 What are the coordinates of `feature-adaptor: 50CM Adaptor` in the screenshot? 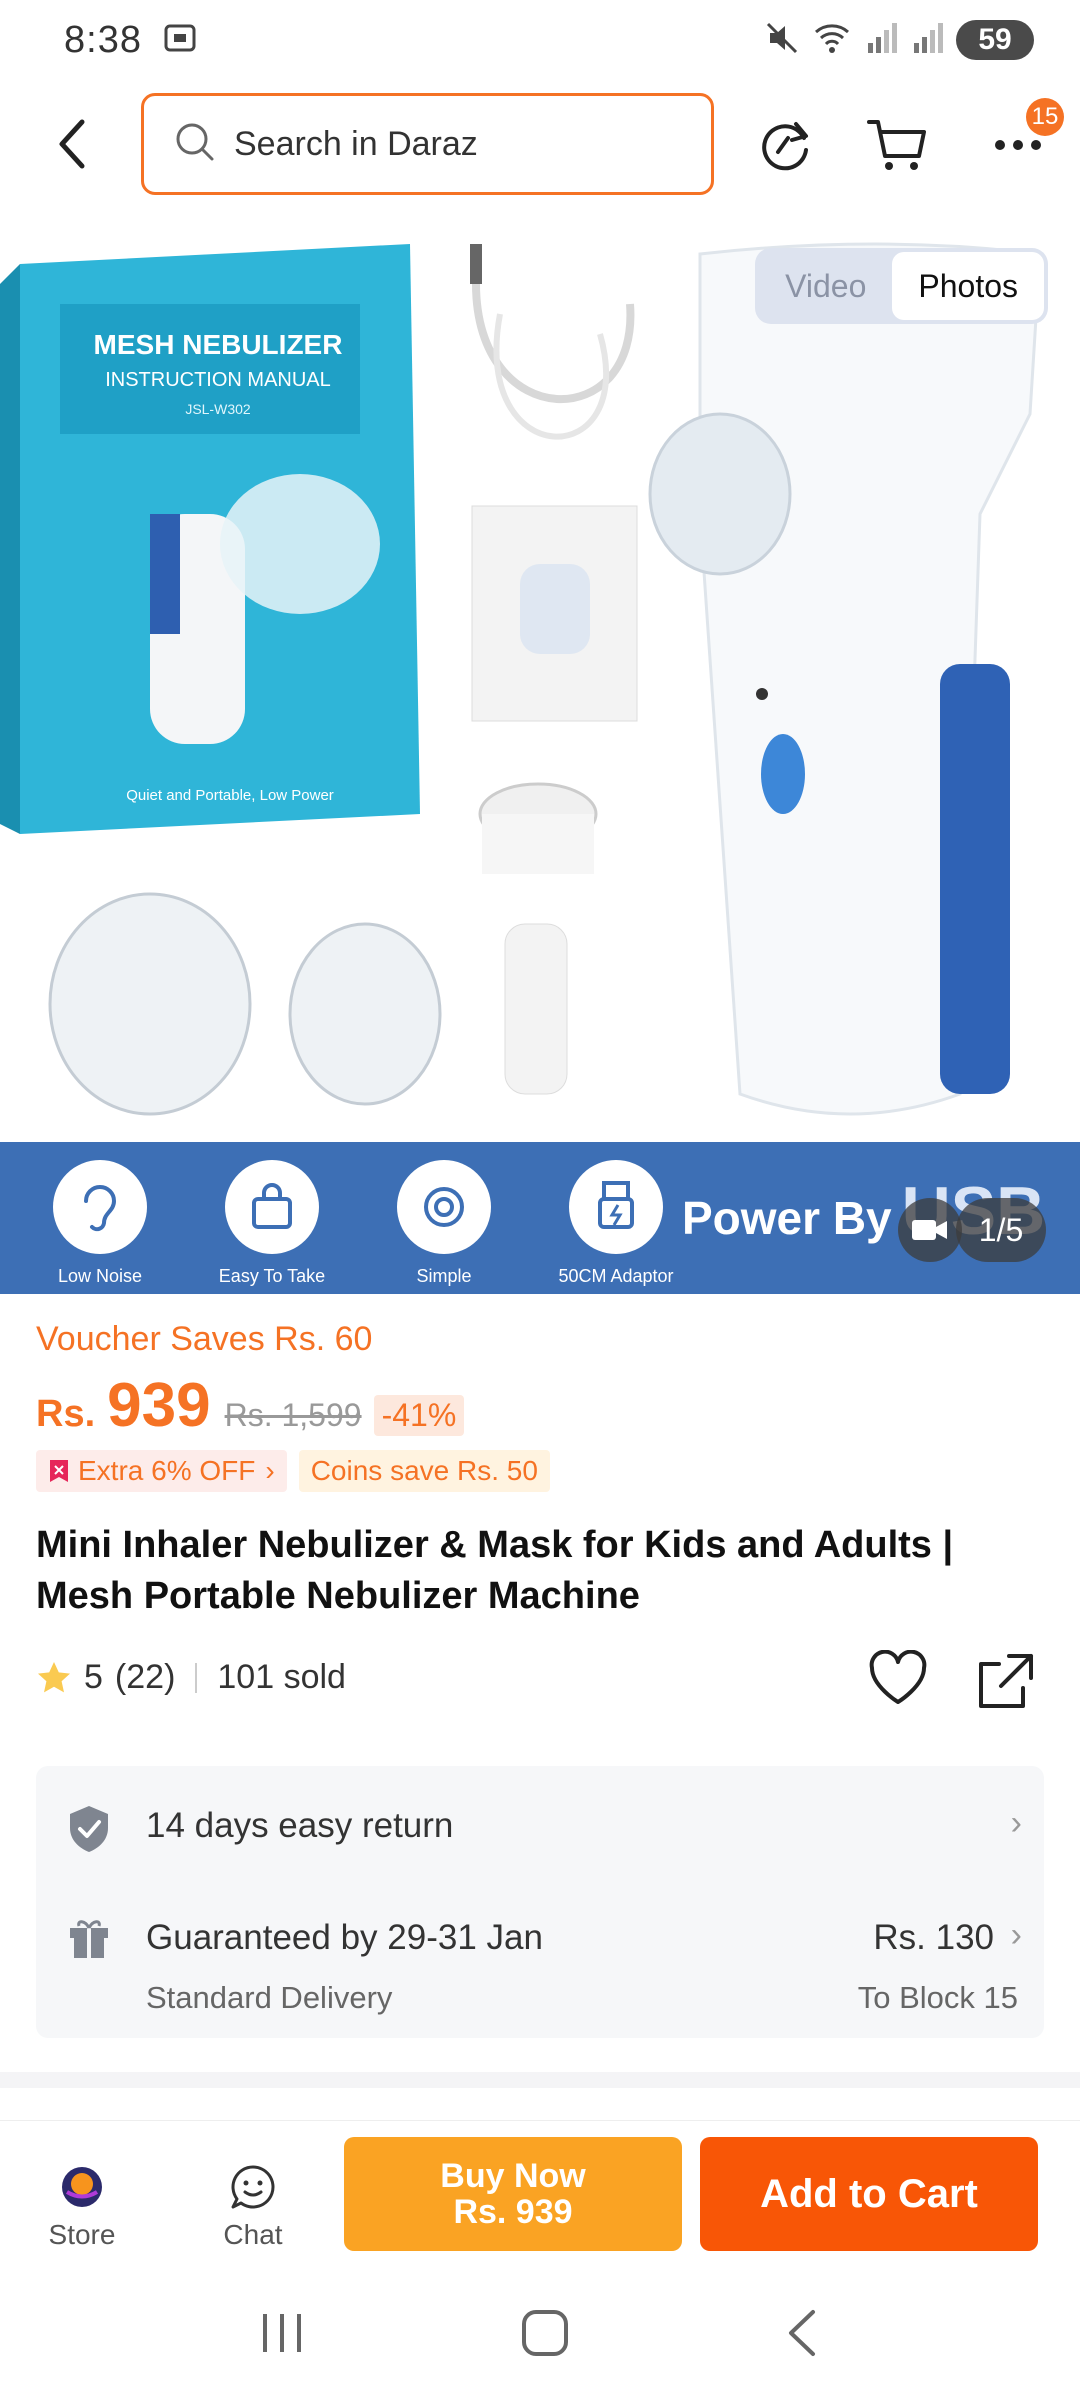 It's located at (616, 1223).